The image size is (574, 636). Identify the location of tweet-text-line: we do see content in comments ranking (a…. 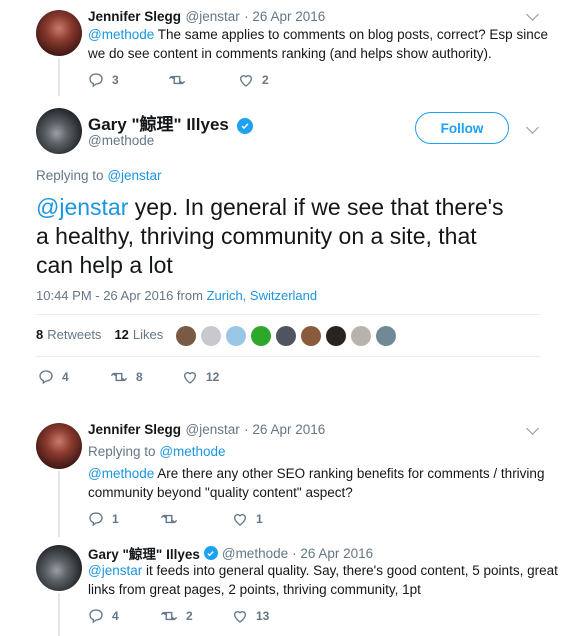
(290, 53).